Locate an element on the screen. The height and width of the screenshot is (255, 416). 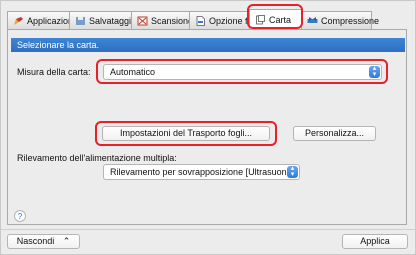
compression-icon is located at coordinates (312, 21).